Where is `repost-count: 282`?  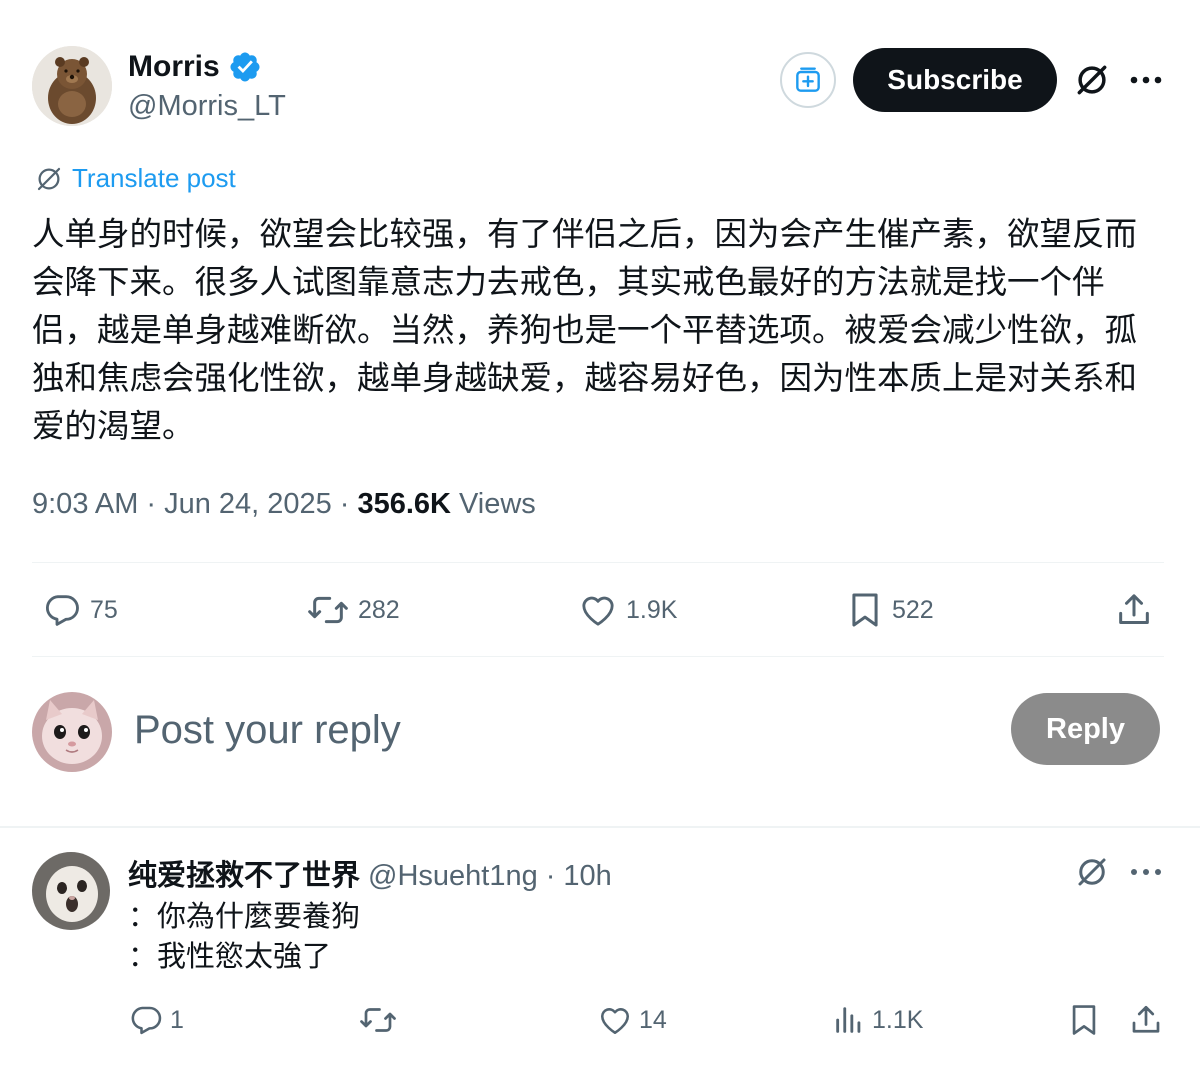 repost-count: 282 is located at coordinates (379, 609).